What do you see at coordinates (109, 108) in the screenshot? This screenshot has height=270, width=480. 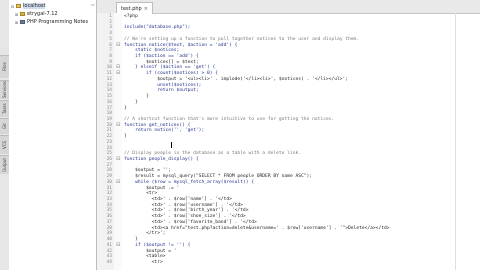 I see `line-number: 17` at bounding box center [109, 108].